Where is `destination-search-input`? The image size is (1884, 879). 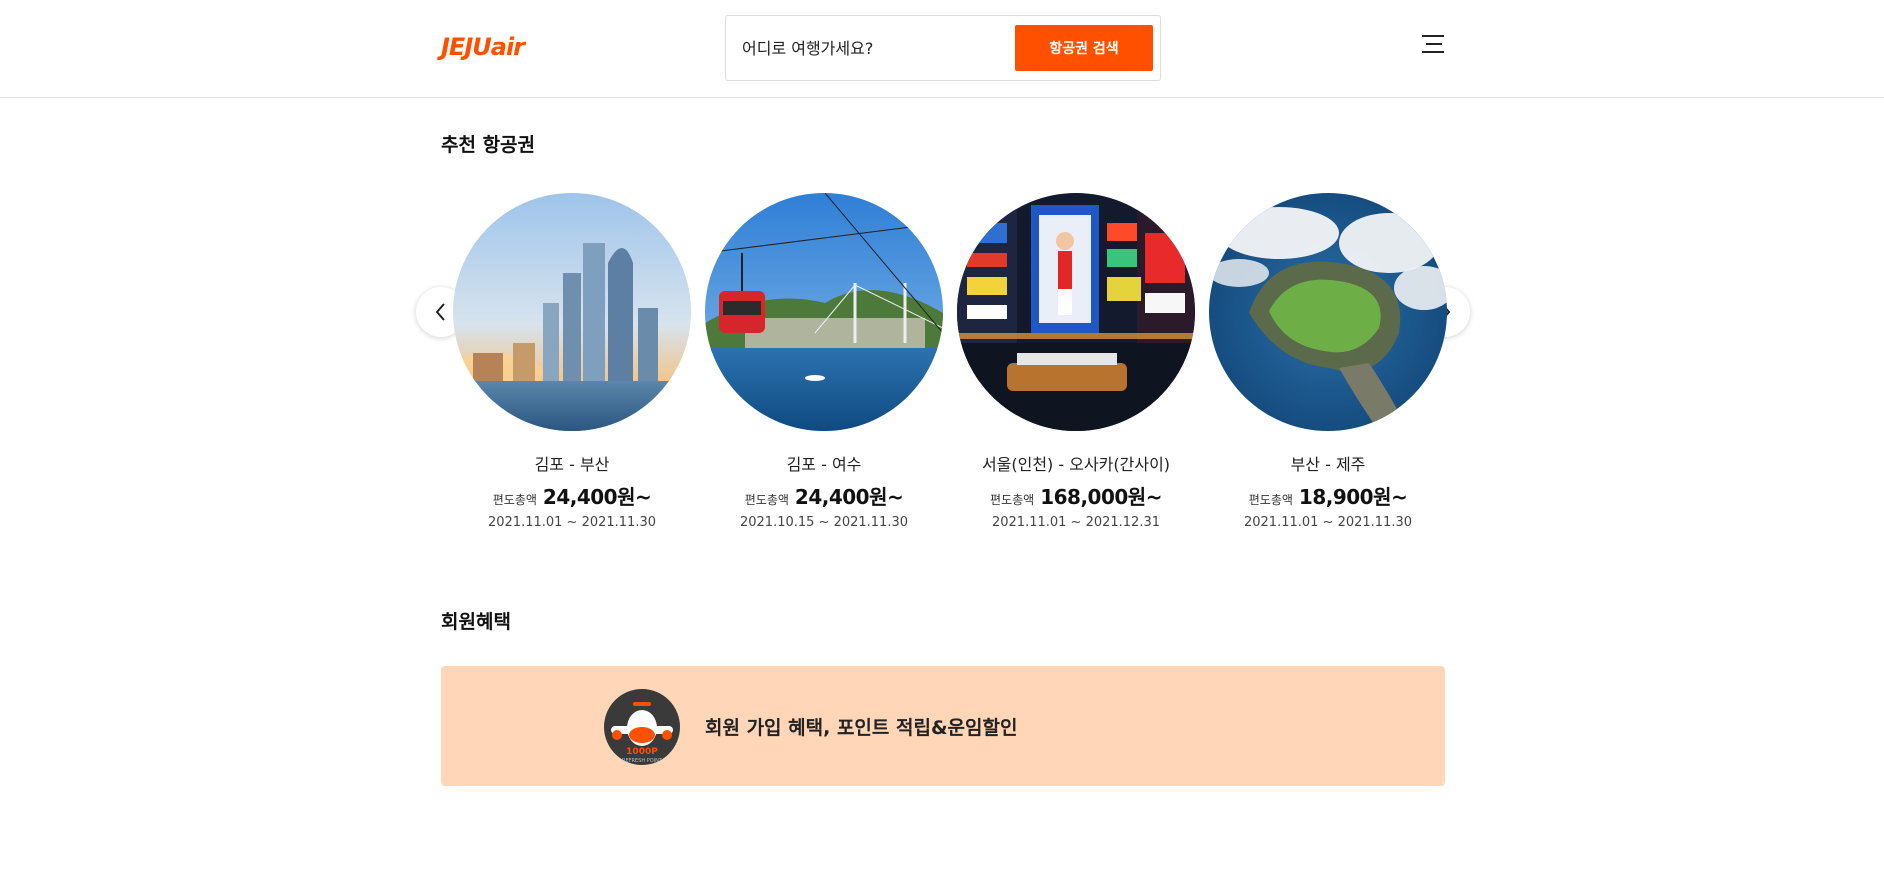
destination-search-input is located at coordinates (867, 48).